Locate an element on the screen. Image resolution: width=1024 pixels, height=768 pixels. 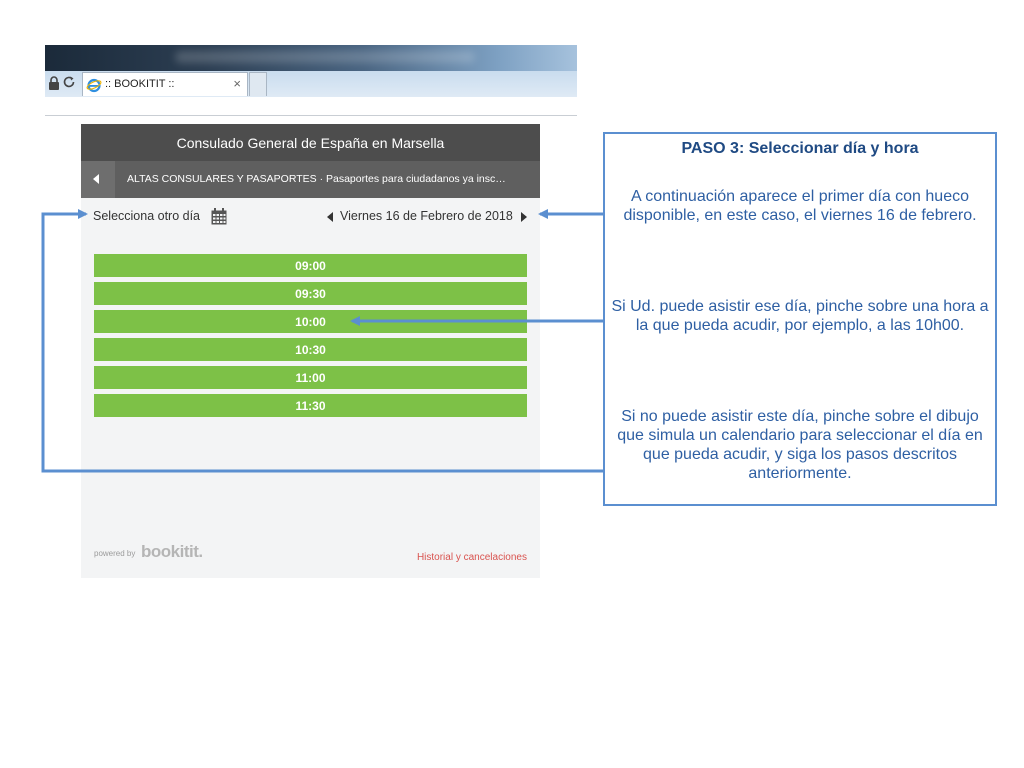
history-cancellations-link: Historial y cancelaciones is located at coordinates (472, 557).